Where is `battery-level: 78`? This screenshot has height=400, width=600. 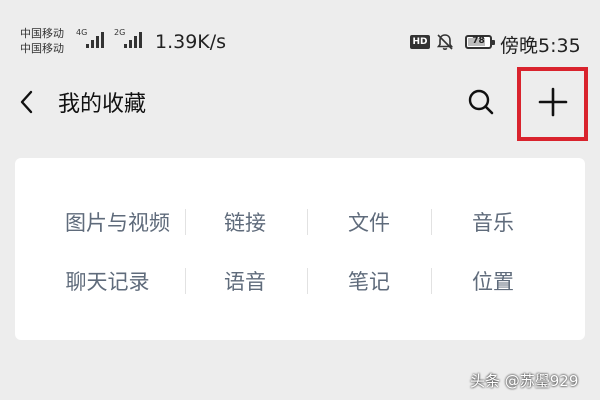
battery-level: 78 is located at coordinates (478, 41).